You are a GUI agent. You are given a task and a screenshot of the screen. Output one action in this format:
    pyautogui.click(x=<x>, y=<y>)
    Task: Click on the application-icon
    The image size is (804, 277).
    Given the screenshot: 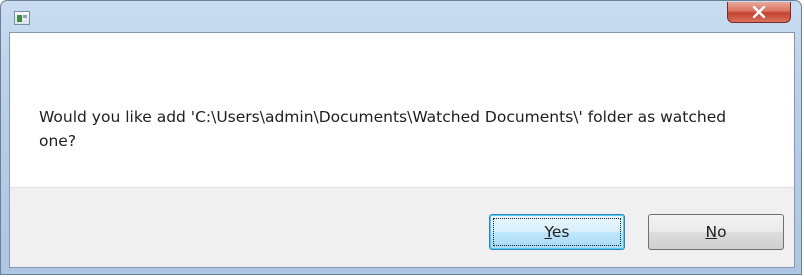 What is the action you would take?
    pyautogui.click(x=22, y=18)
    